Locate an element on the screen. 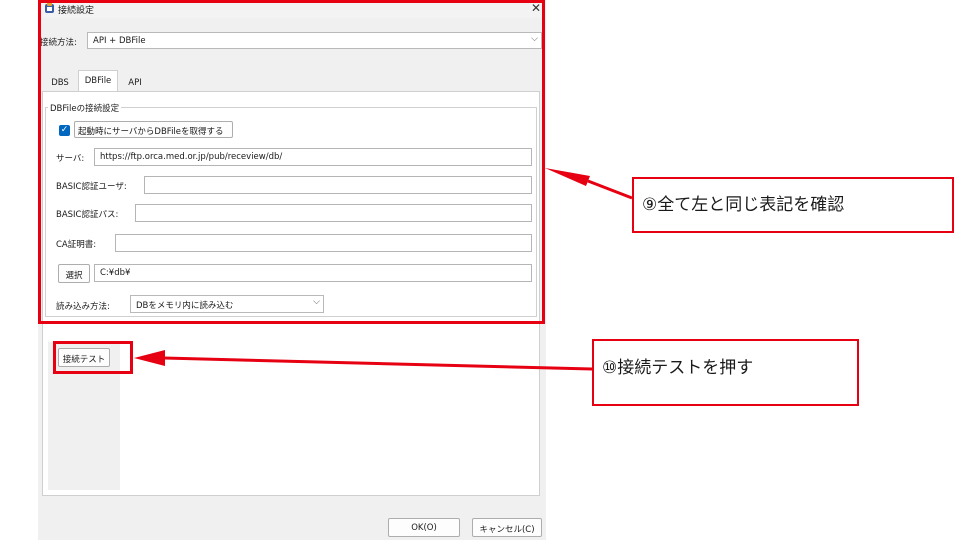  callout-step-10: ⑩接続テストを押す is located at coordinates (725, 372).